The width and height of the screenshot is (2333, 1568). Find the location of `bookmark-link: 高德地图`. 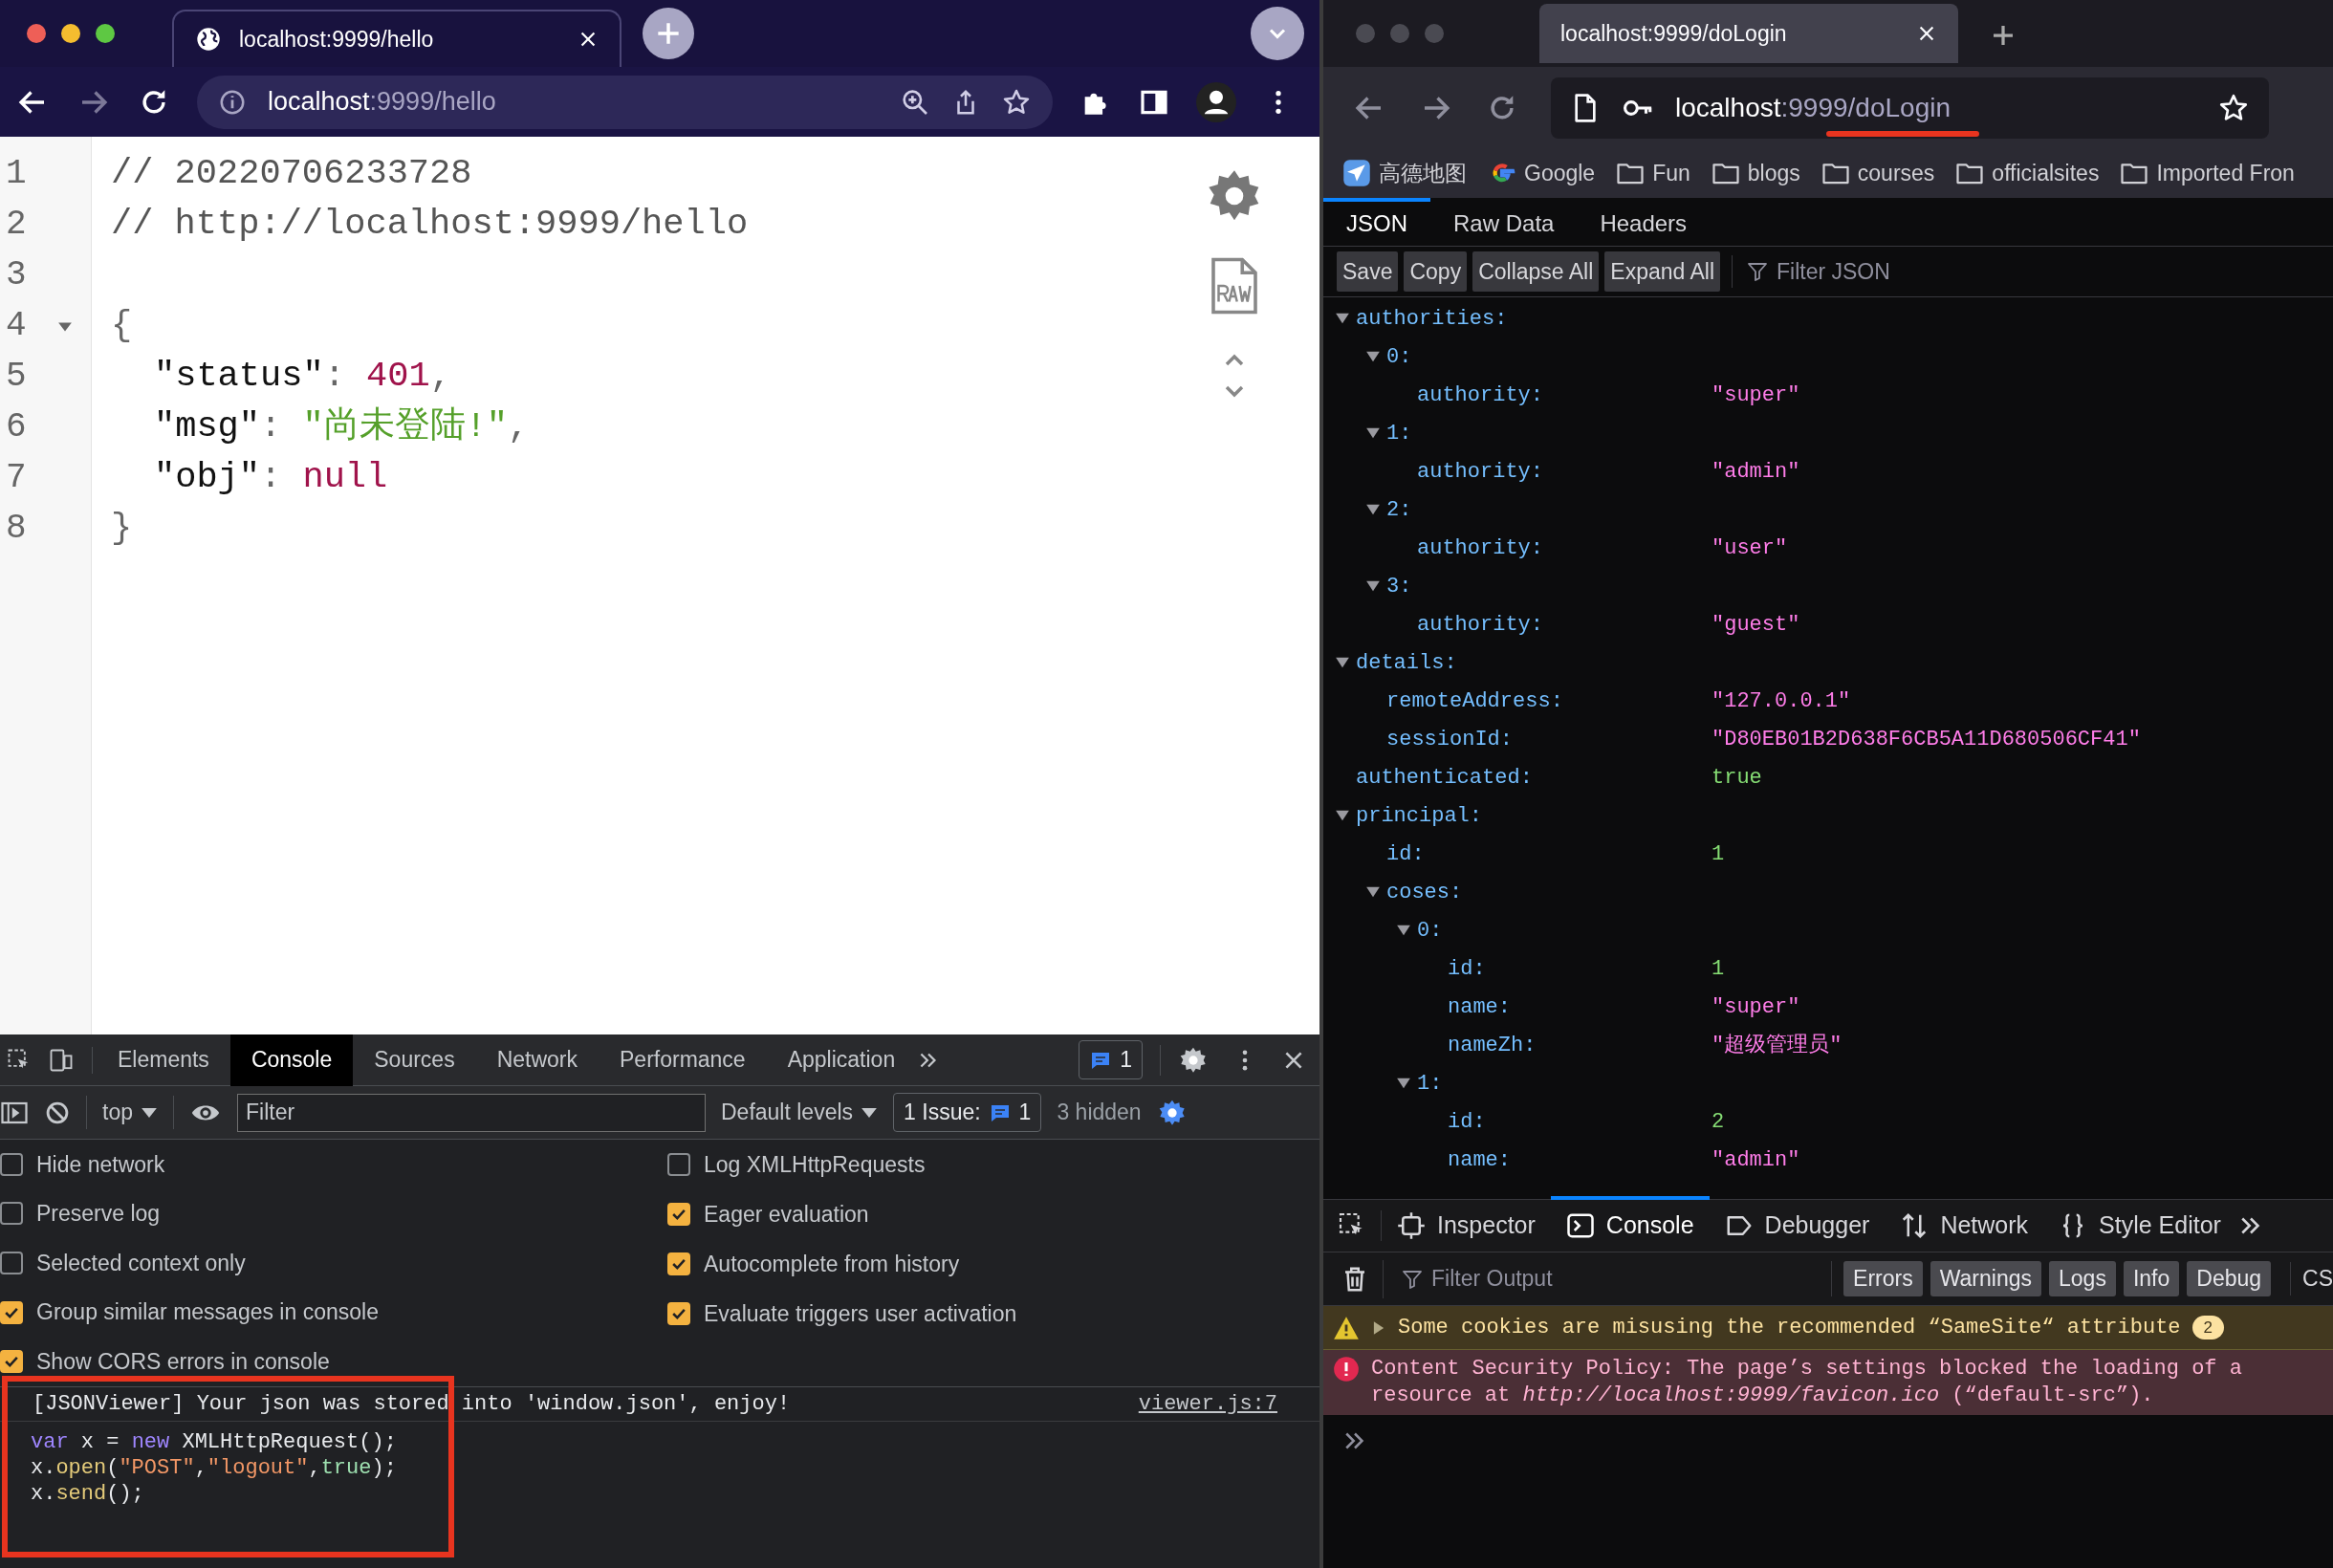

bookmark-link: 高德地图 is located at coordinates (1423, 173).